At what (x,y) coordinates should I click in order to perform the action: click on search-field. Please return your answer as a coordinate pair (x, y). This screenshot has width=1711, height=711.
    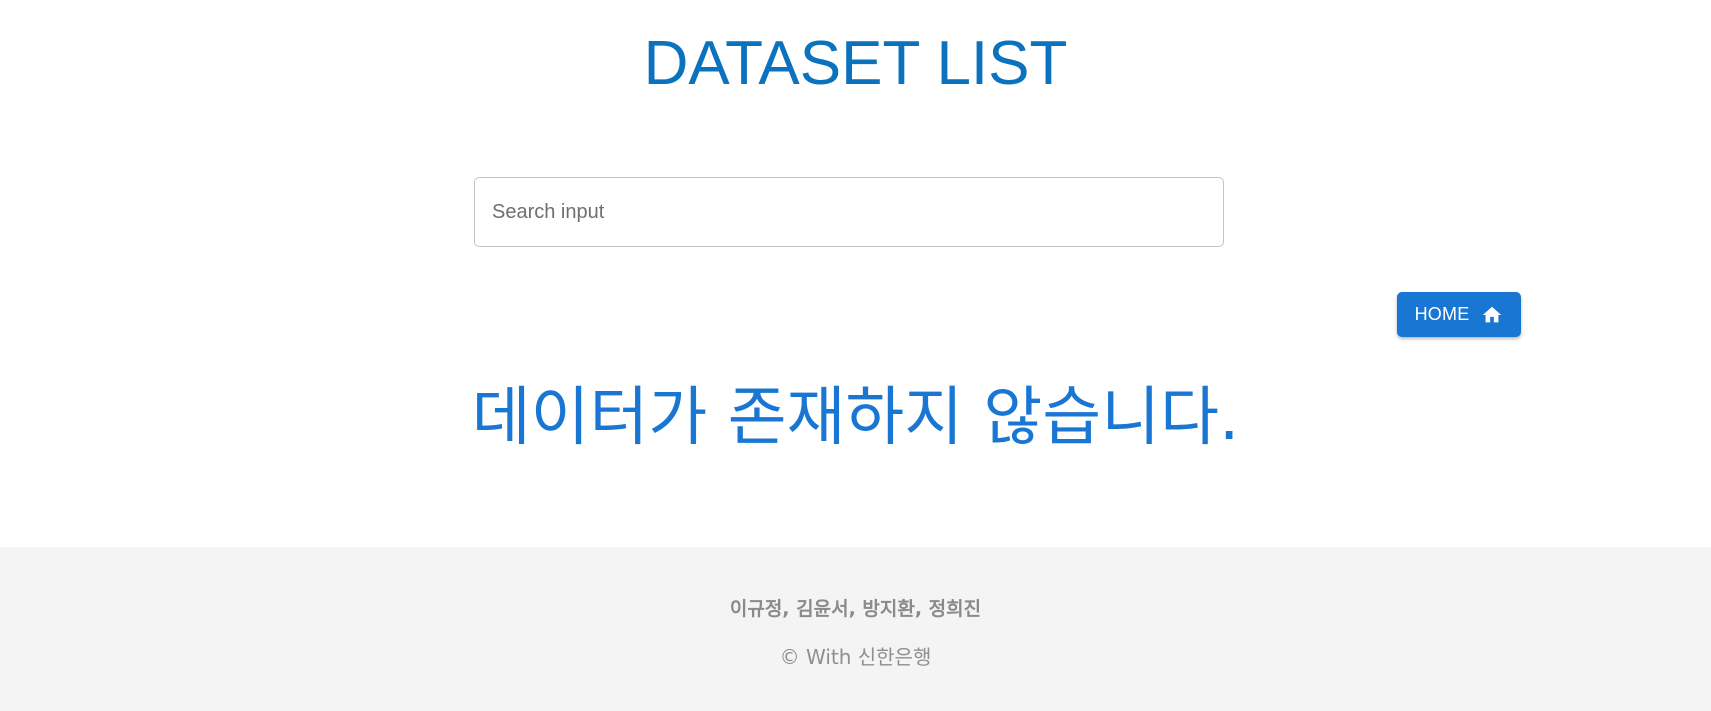
    Looking at the image, I should click on (849, 212).